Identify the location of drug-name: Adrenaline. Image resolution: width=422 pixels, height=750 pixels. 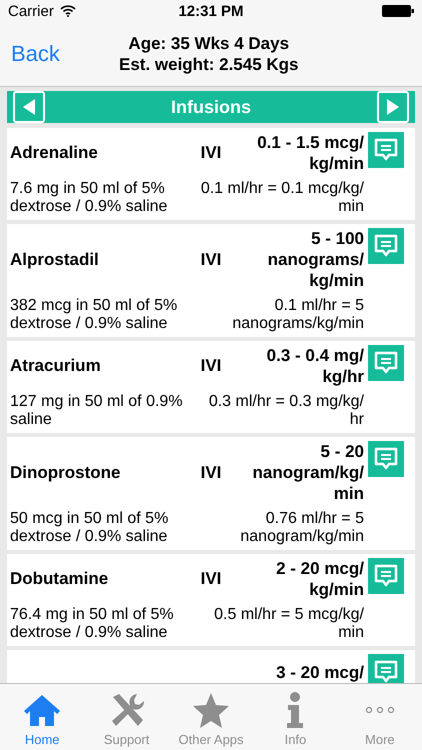
(54, 153).